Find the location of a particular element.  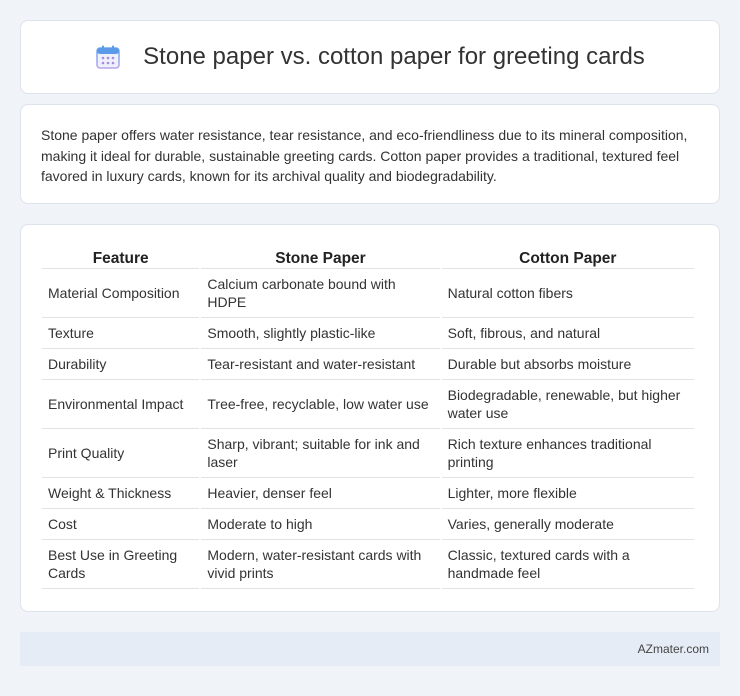

footer: AZmater.com is located at coordinates (370, 649).